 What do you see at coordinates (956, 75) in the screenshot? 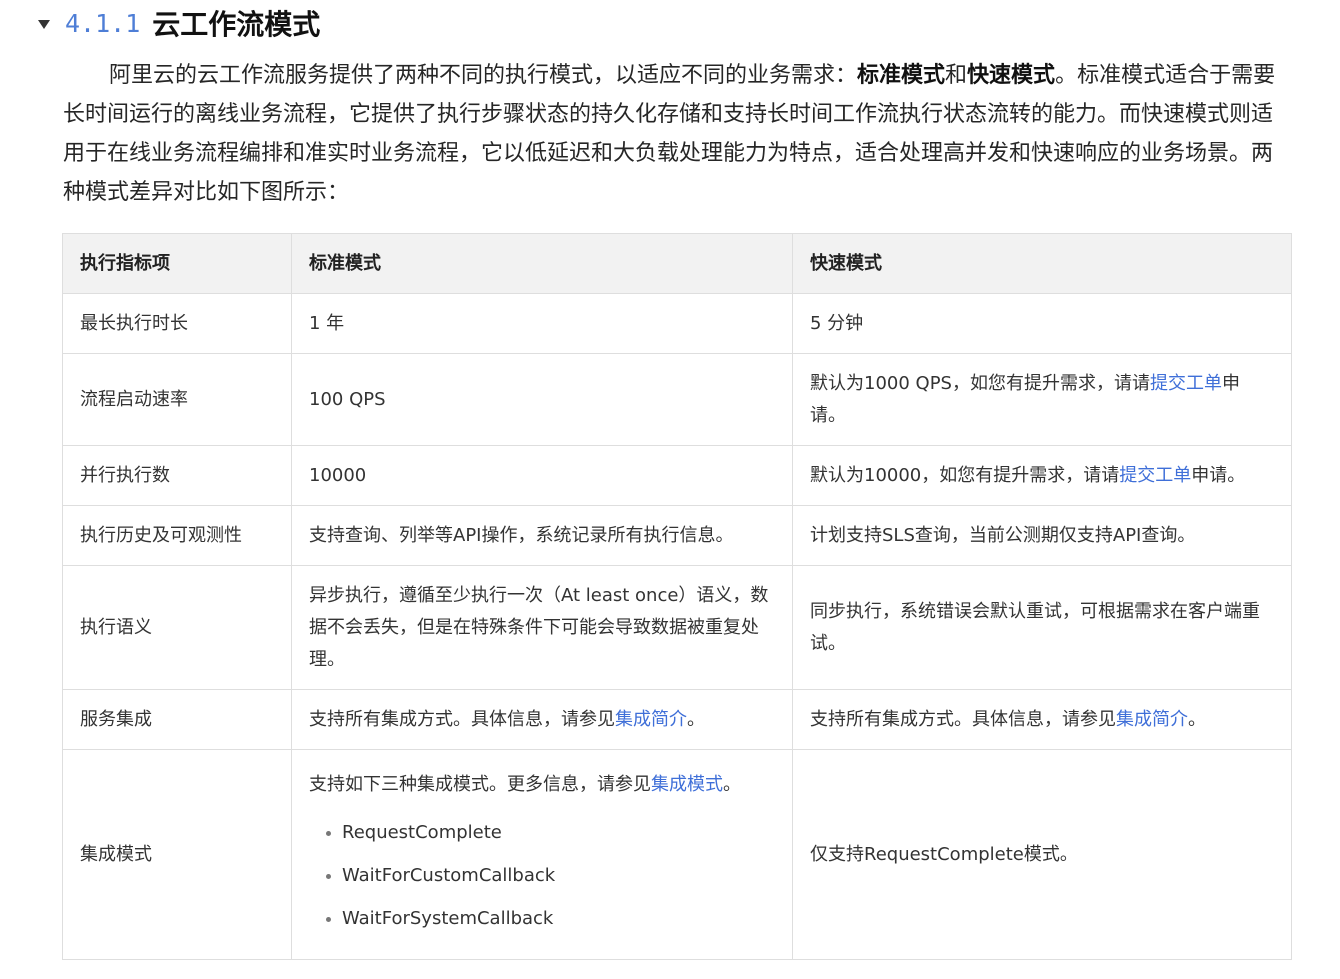
I see `intro-text-2: 和` at bounding box center [956, 75].